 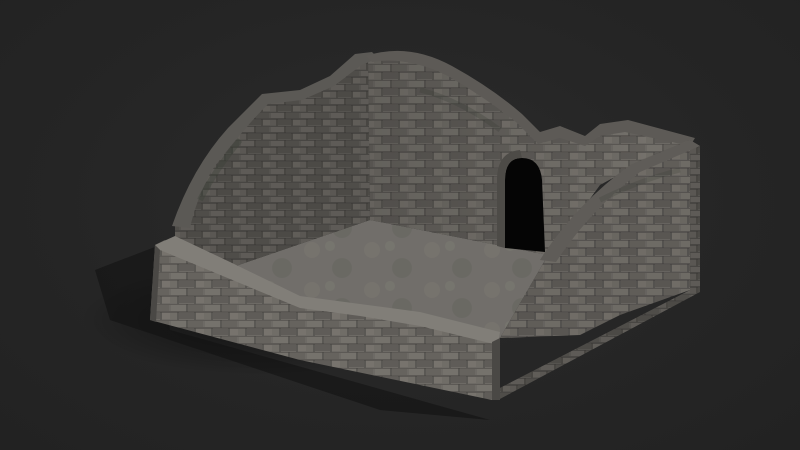 I want to click on arched-doorway, so click(x=525, y=205).